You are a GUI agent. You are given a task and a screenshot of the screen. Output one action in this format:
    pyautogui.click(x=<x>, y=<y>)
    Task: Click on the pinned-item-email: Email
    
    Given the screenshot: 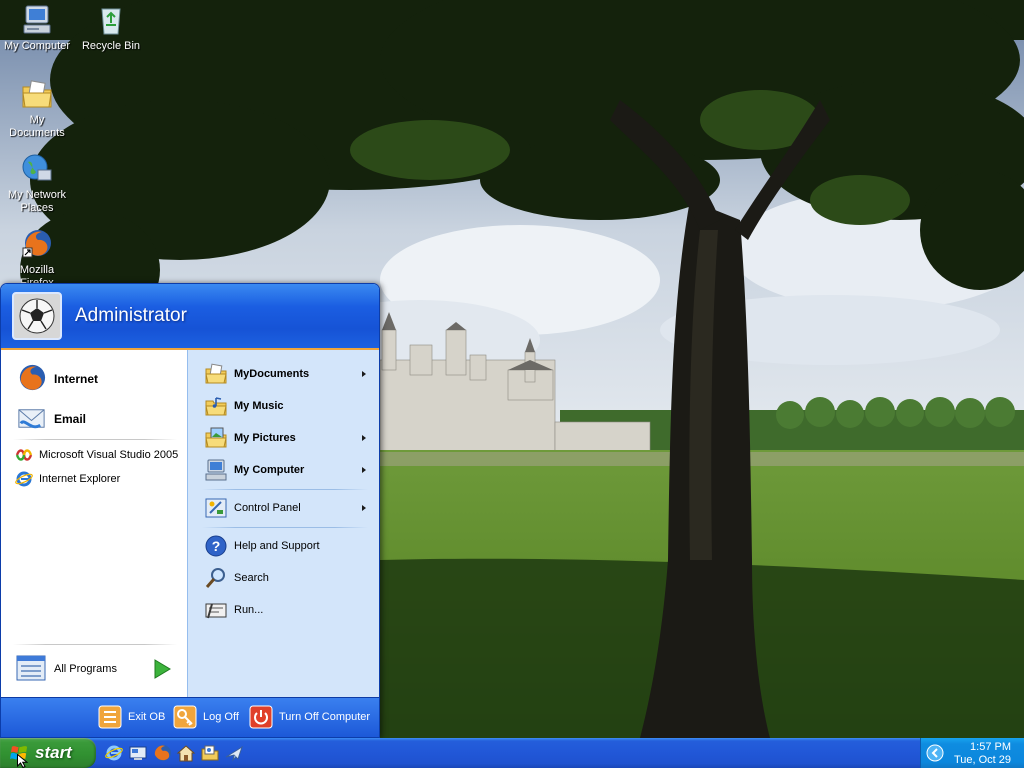 What is the action you would take?
    pyautogui.click(x=50, y=418)
    